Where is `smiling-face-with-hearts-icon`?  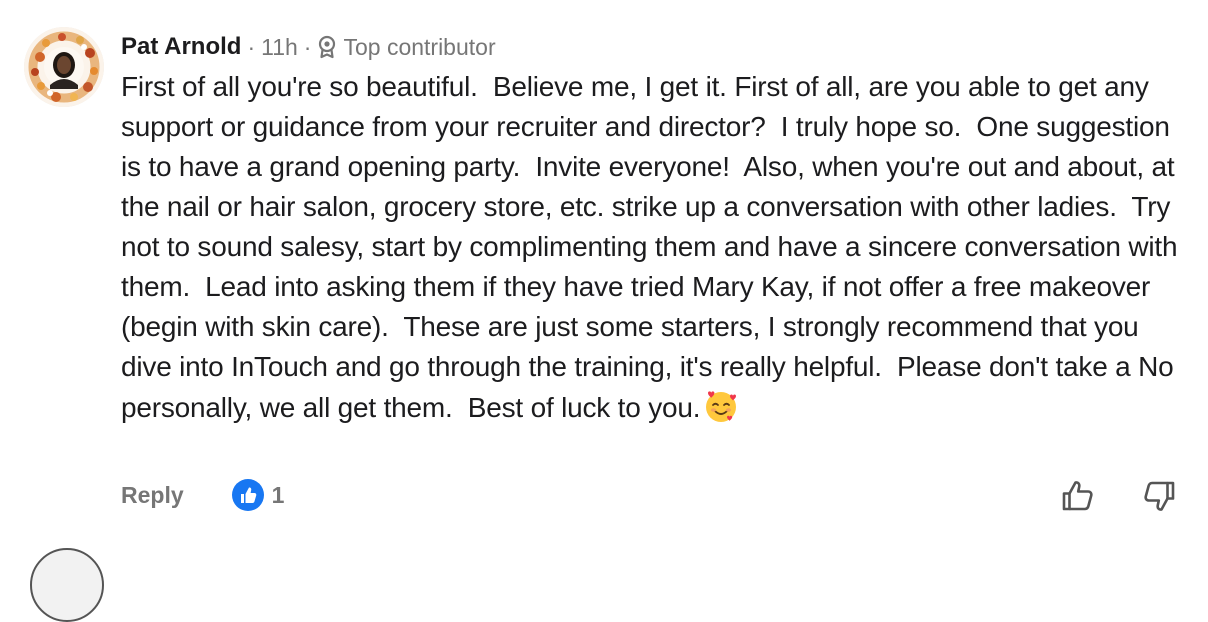 smiling-face-with-hearts-icon is located at coordinates (721, 406).